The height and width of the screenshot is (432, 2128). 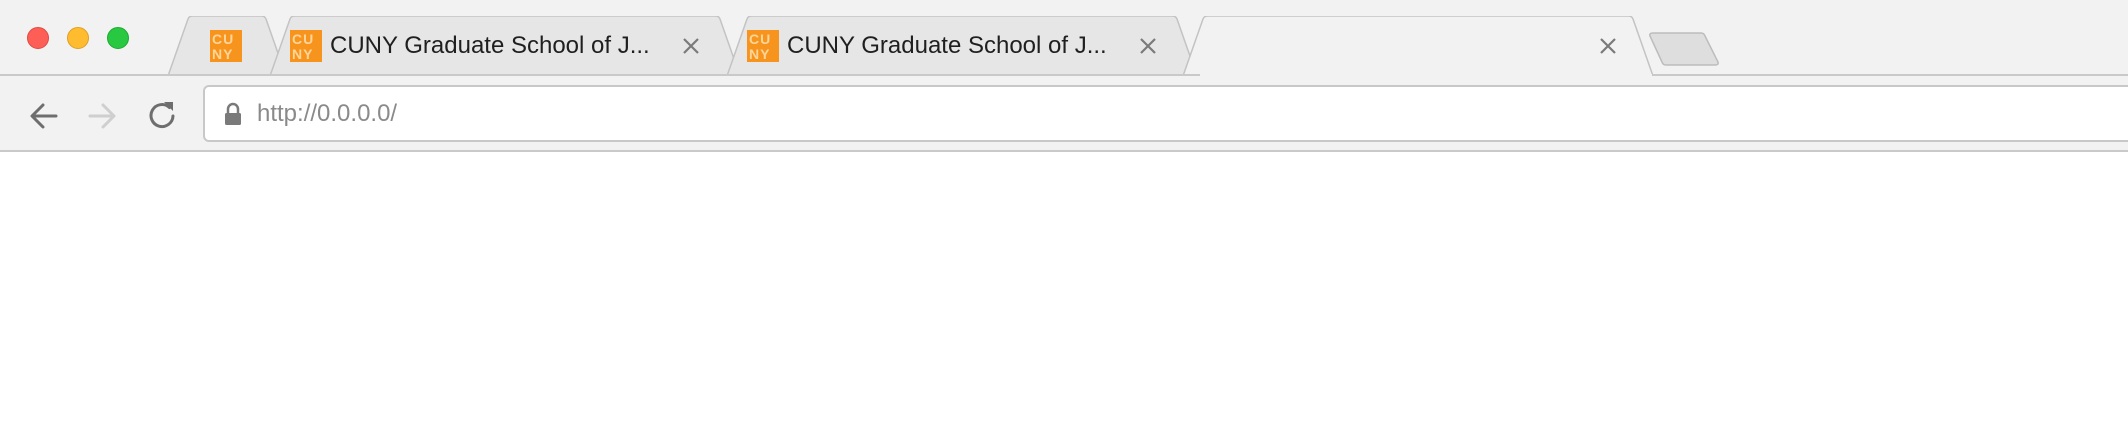 What do you see at coordinates (78, 38) in the screenshot?
I see `window-minimize-button` at bounding box center [78, 38].